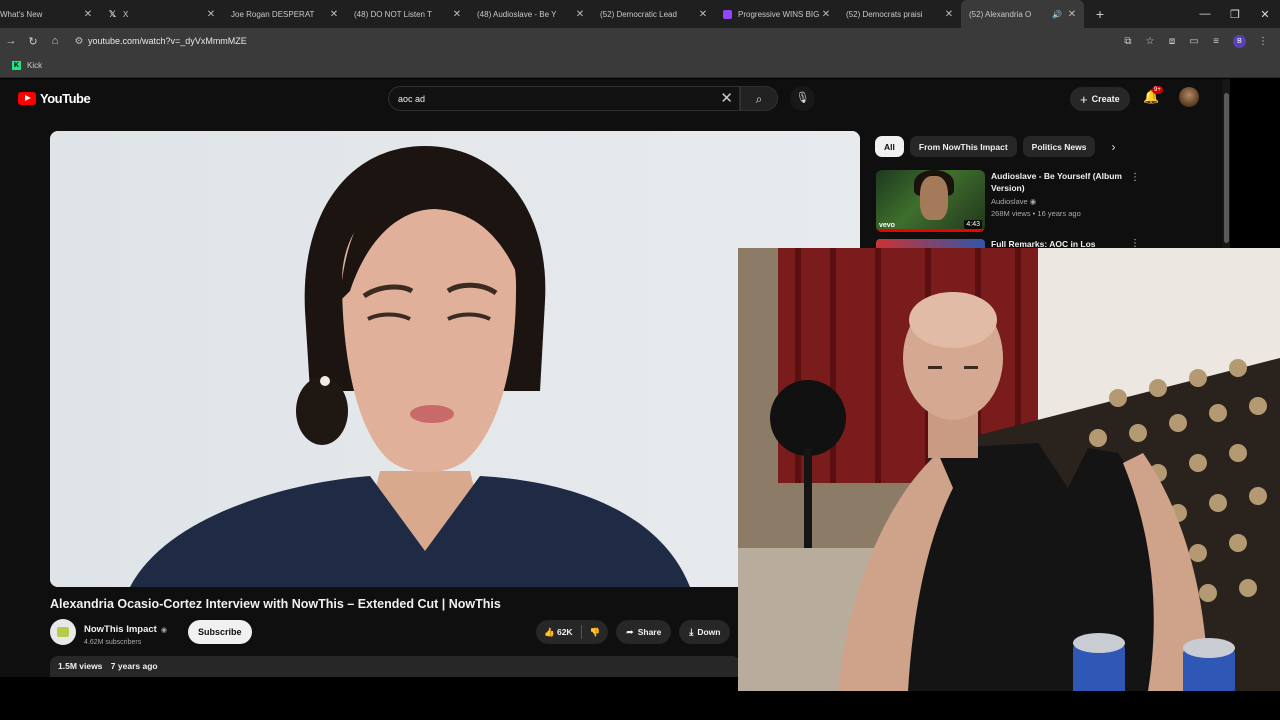  What do you see at coordinates (126, 14) in the screenshot?
I see `tab-title: X` at bounding box center [126, 14].